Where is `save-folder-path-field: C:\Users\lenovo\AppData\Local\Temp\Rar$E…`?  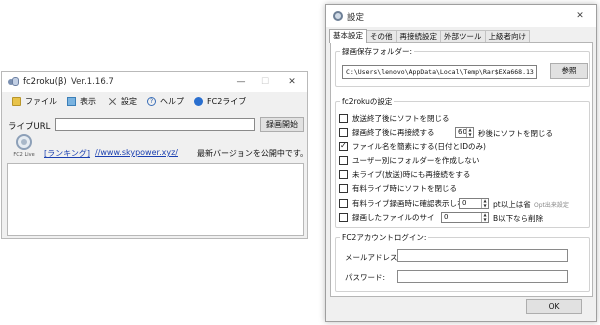
save-folder-path-field: C:\Users\lenovo\AppData\Local\Temp\Rar$E… is located at coordinates (439, 72).